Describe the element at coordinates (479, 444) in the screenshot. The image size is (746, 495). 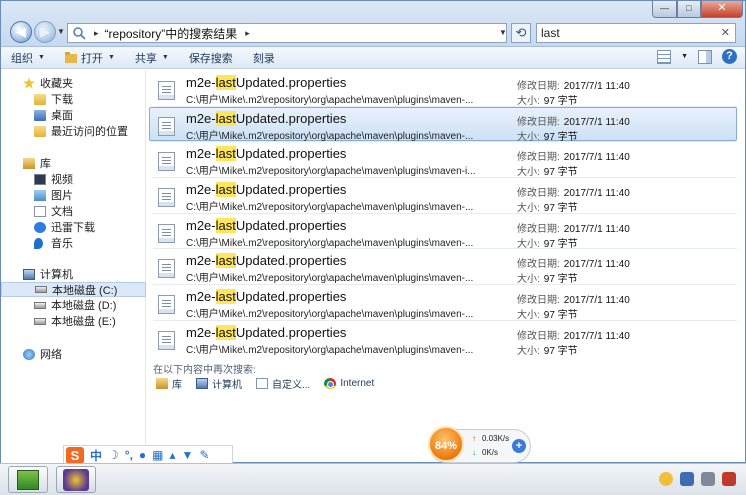
I see `network-speed-widget: 84% ↑ 0.03K/s ↓ 0K/s +` at that location.